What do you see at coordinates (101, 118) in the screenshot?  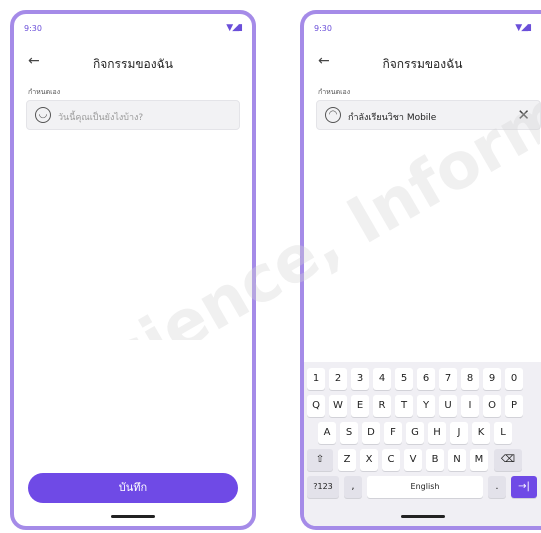 I see `activity-input-placeholder: วันนี้คุณเป็นยังไงบ้าง?` at bounding box center [101, 118].